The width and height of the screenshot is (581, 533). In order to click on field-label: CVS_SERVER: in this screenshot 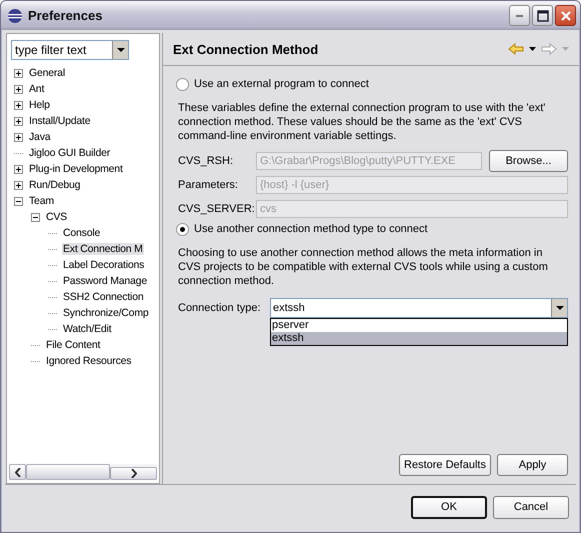, I will do `click(216, 209)`.